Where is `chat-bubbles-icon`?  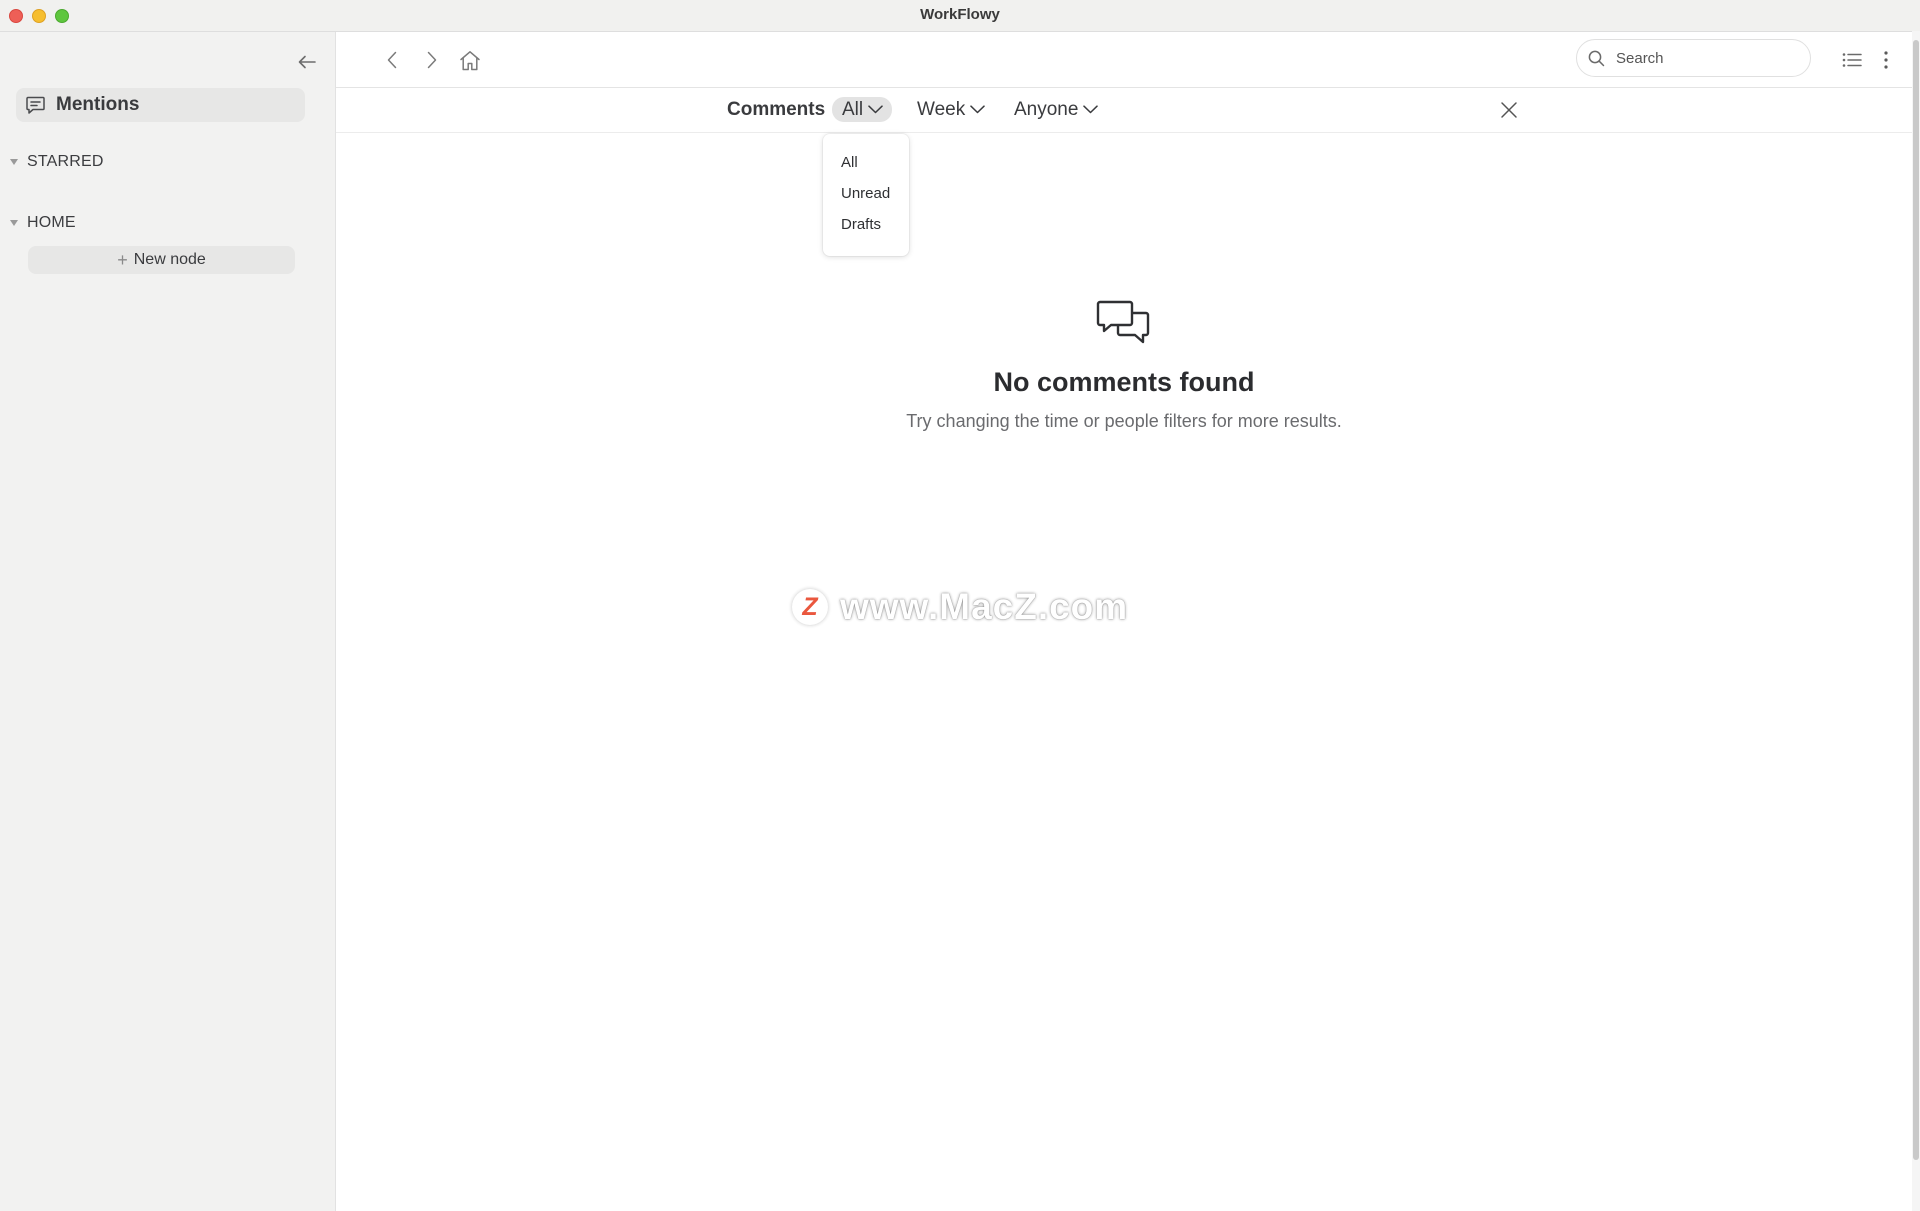
chat-bubbles-icon is located at coordinates (1124, 324).